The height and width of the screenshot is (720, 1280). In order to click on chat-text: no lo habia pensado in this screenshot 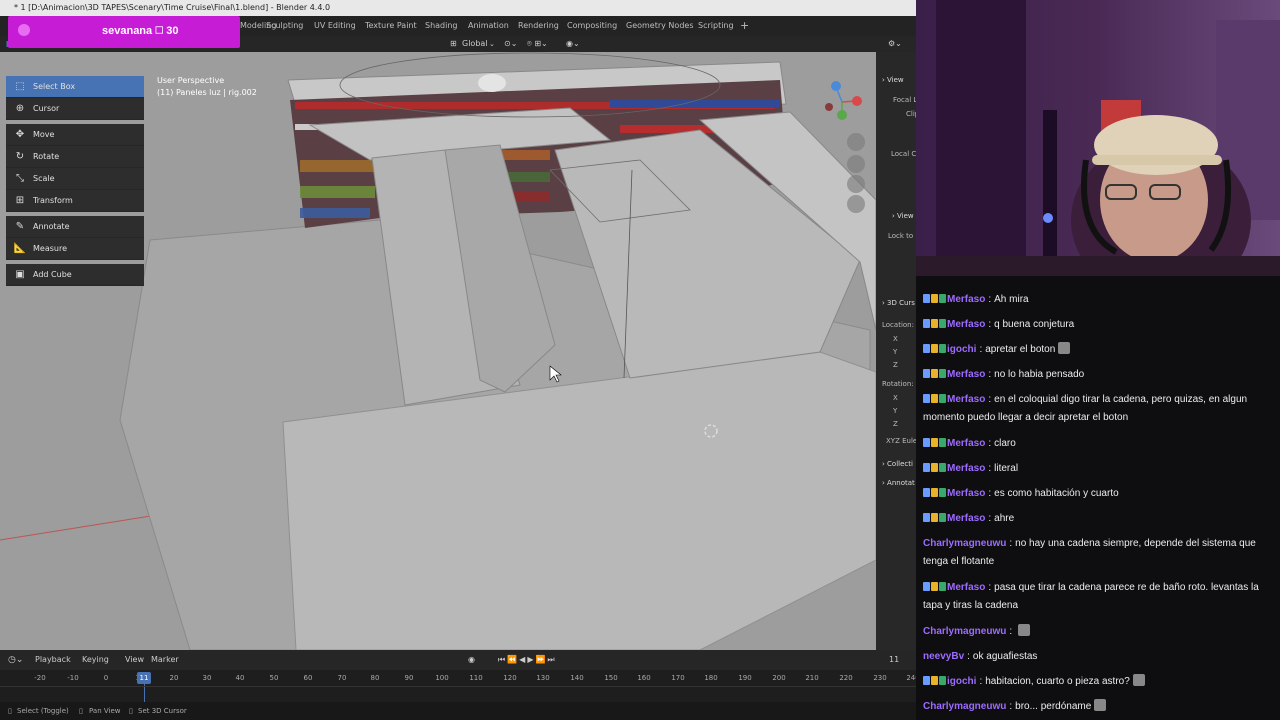, I will do `click(1039, 374)`.